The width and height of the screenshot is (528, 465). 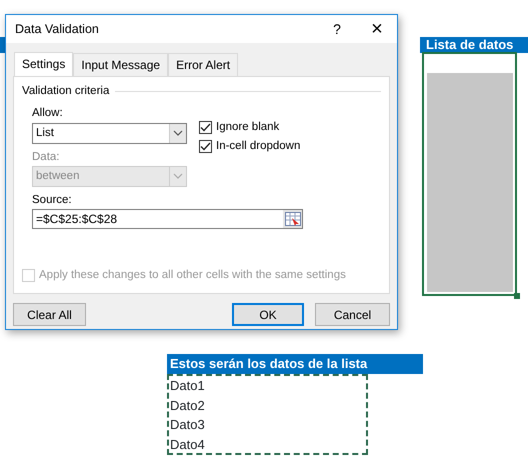 What do you see at coordinates (52, 200) in the screenshot?
I see `field-label: Source:` at bounding box center [52, 200].